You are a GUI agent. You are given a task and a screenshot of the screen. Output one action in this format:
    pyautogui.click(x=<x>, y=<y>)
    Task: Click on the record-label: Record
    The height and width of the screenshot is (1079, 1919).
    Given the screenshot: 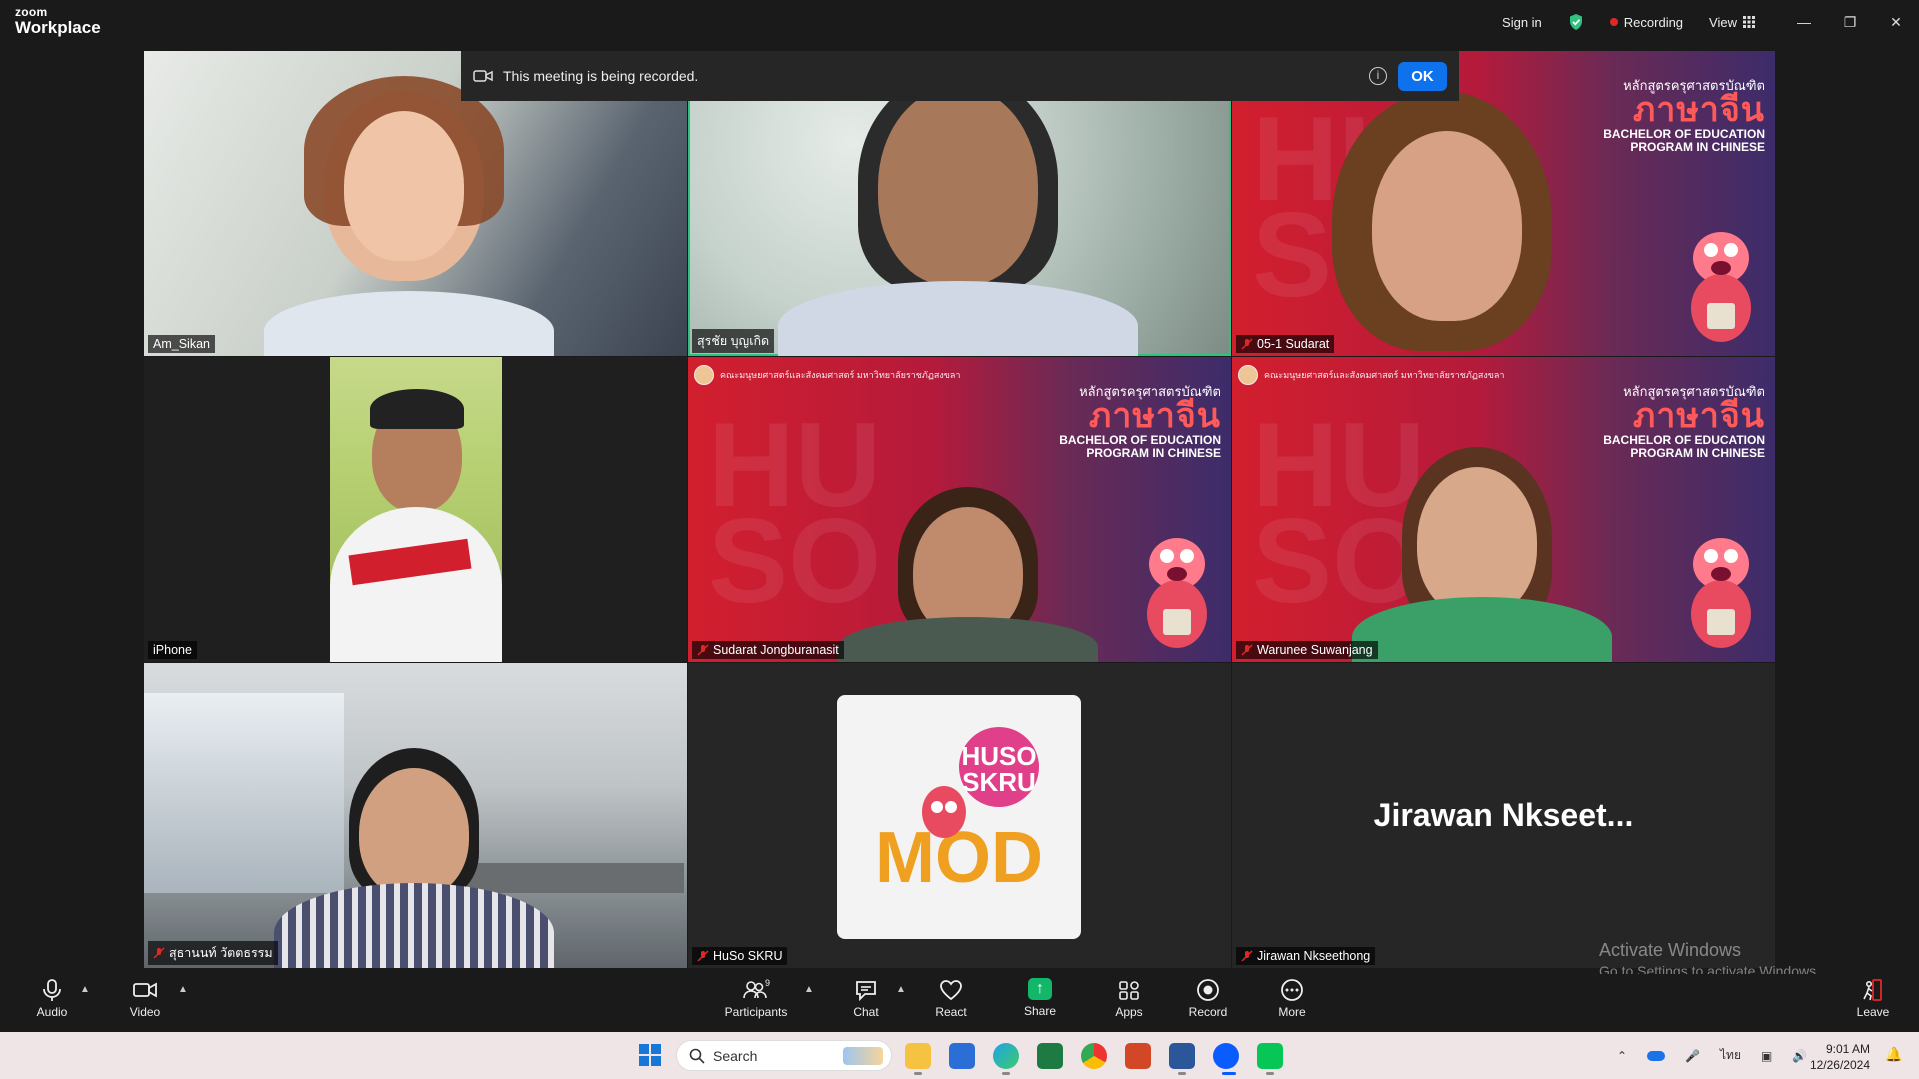 What is the action you would take?
    pyautogui.click(x=1208, y=1012)
    